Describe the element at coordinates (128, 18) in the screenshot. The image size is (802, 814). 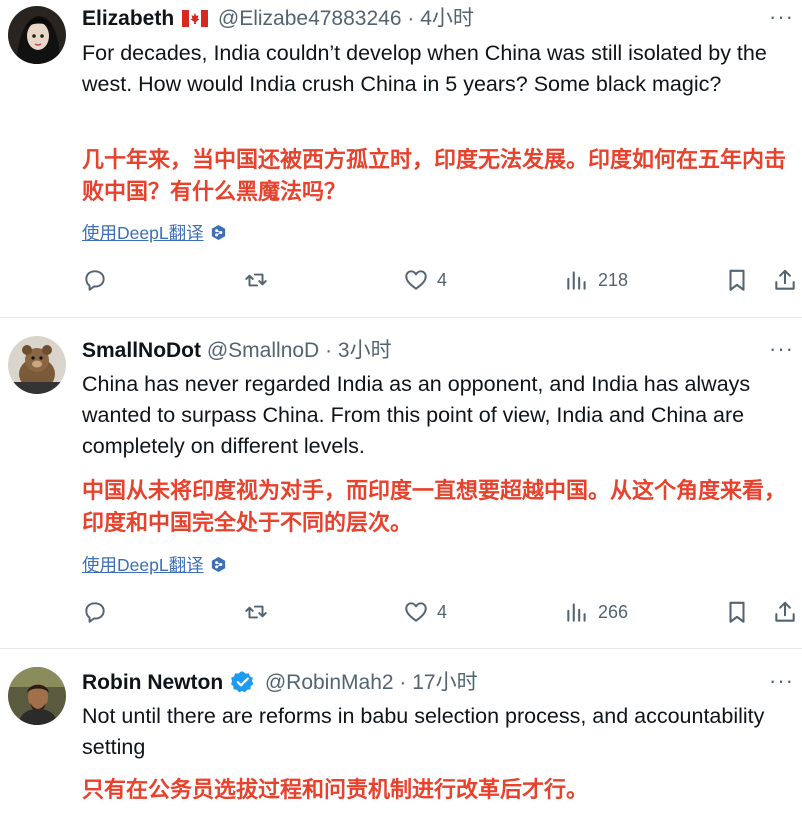
I see `display-name: Elizabeth` at that location.